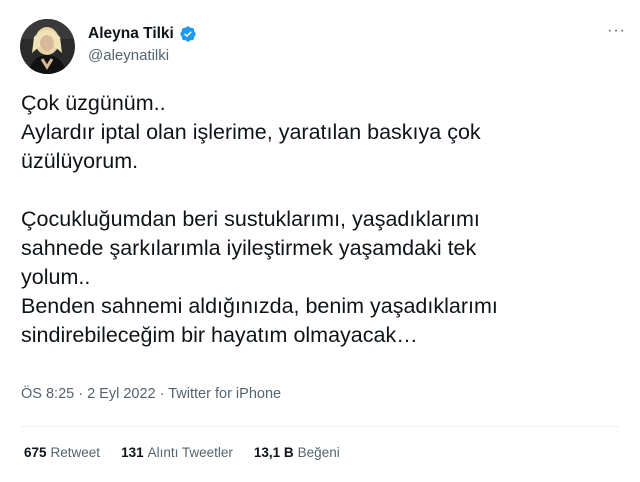 The width and height of the screenshot is (640, 482). I want to click on retweets-stat: 675 Retweet, so click(62, 452).